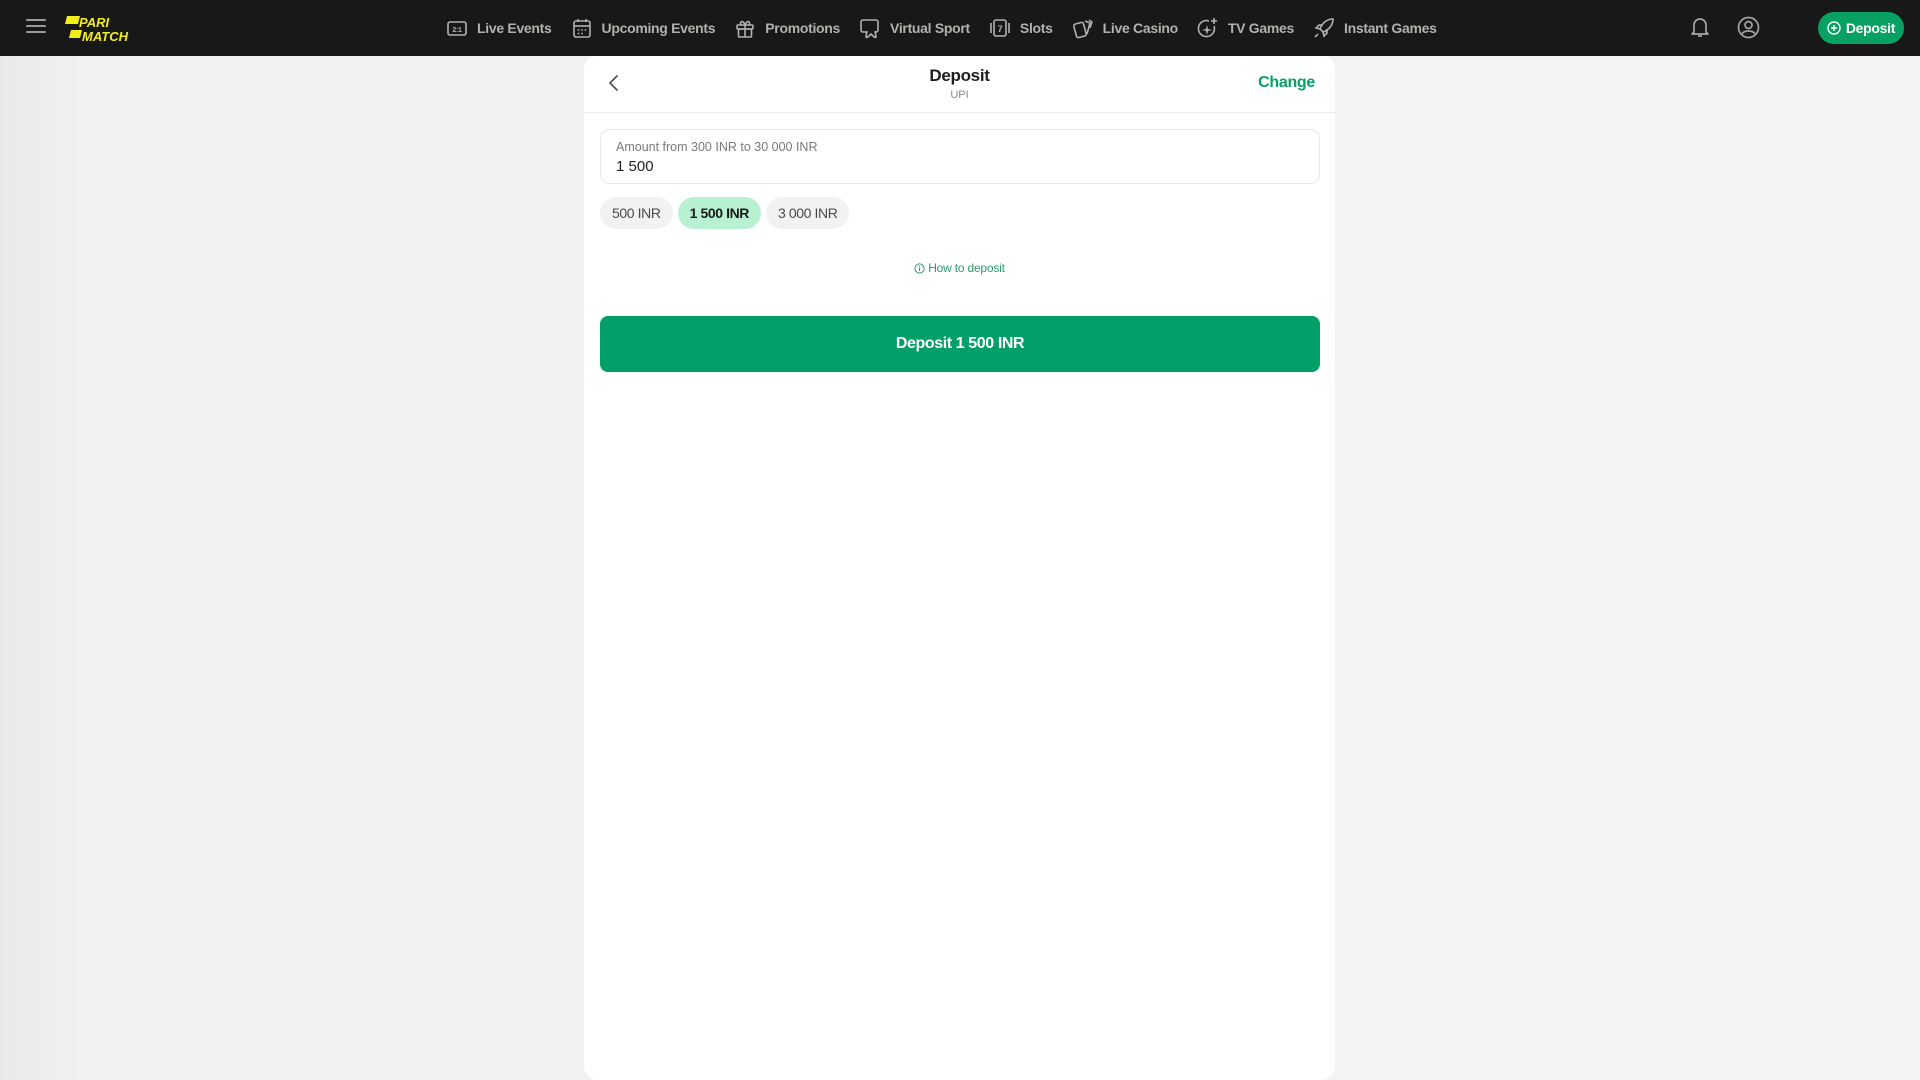 This screenshot has height=1080, width=1920. I want to click on how-to-deposit-link: How to deposit, so click(959, 268).